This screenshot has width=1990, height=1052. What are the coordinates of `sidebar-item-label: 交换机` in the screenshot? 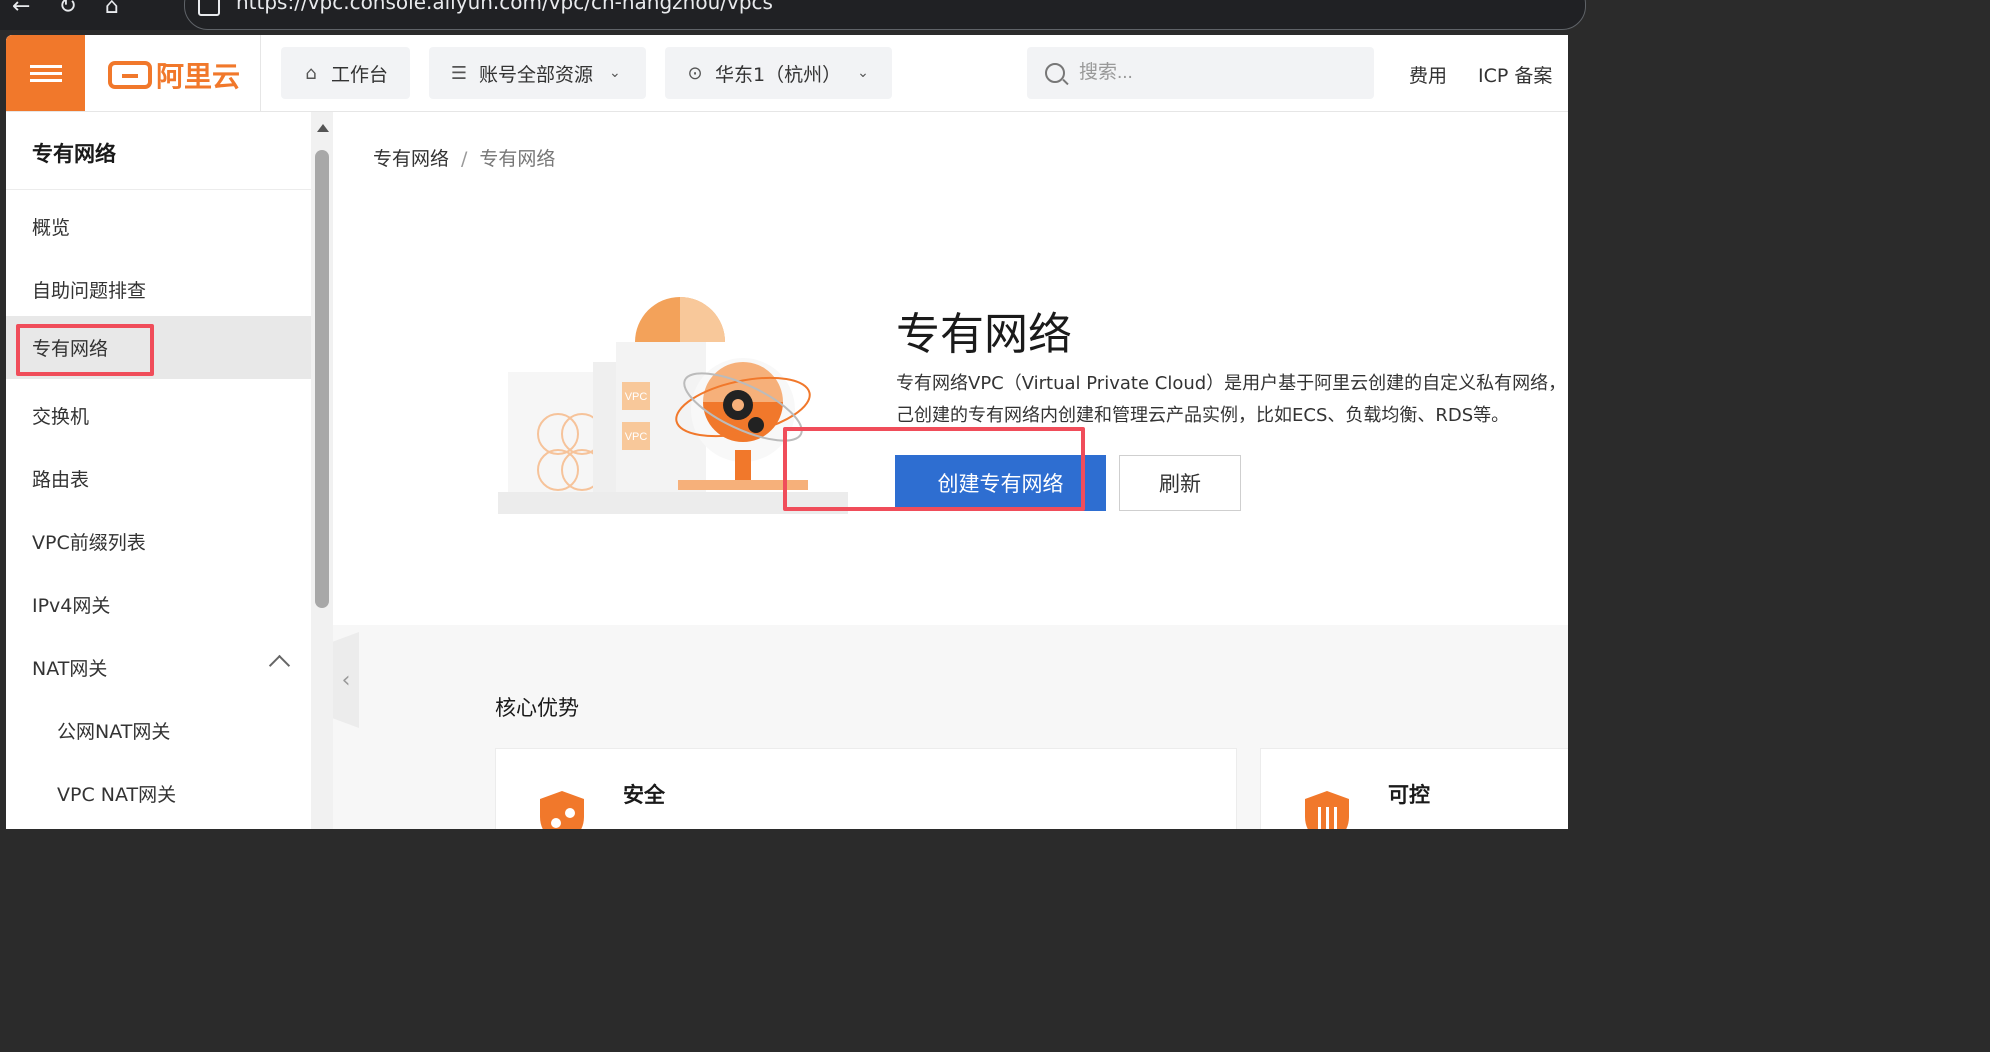 It's located at (61, 417).